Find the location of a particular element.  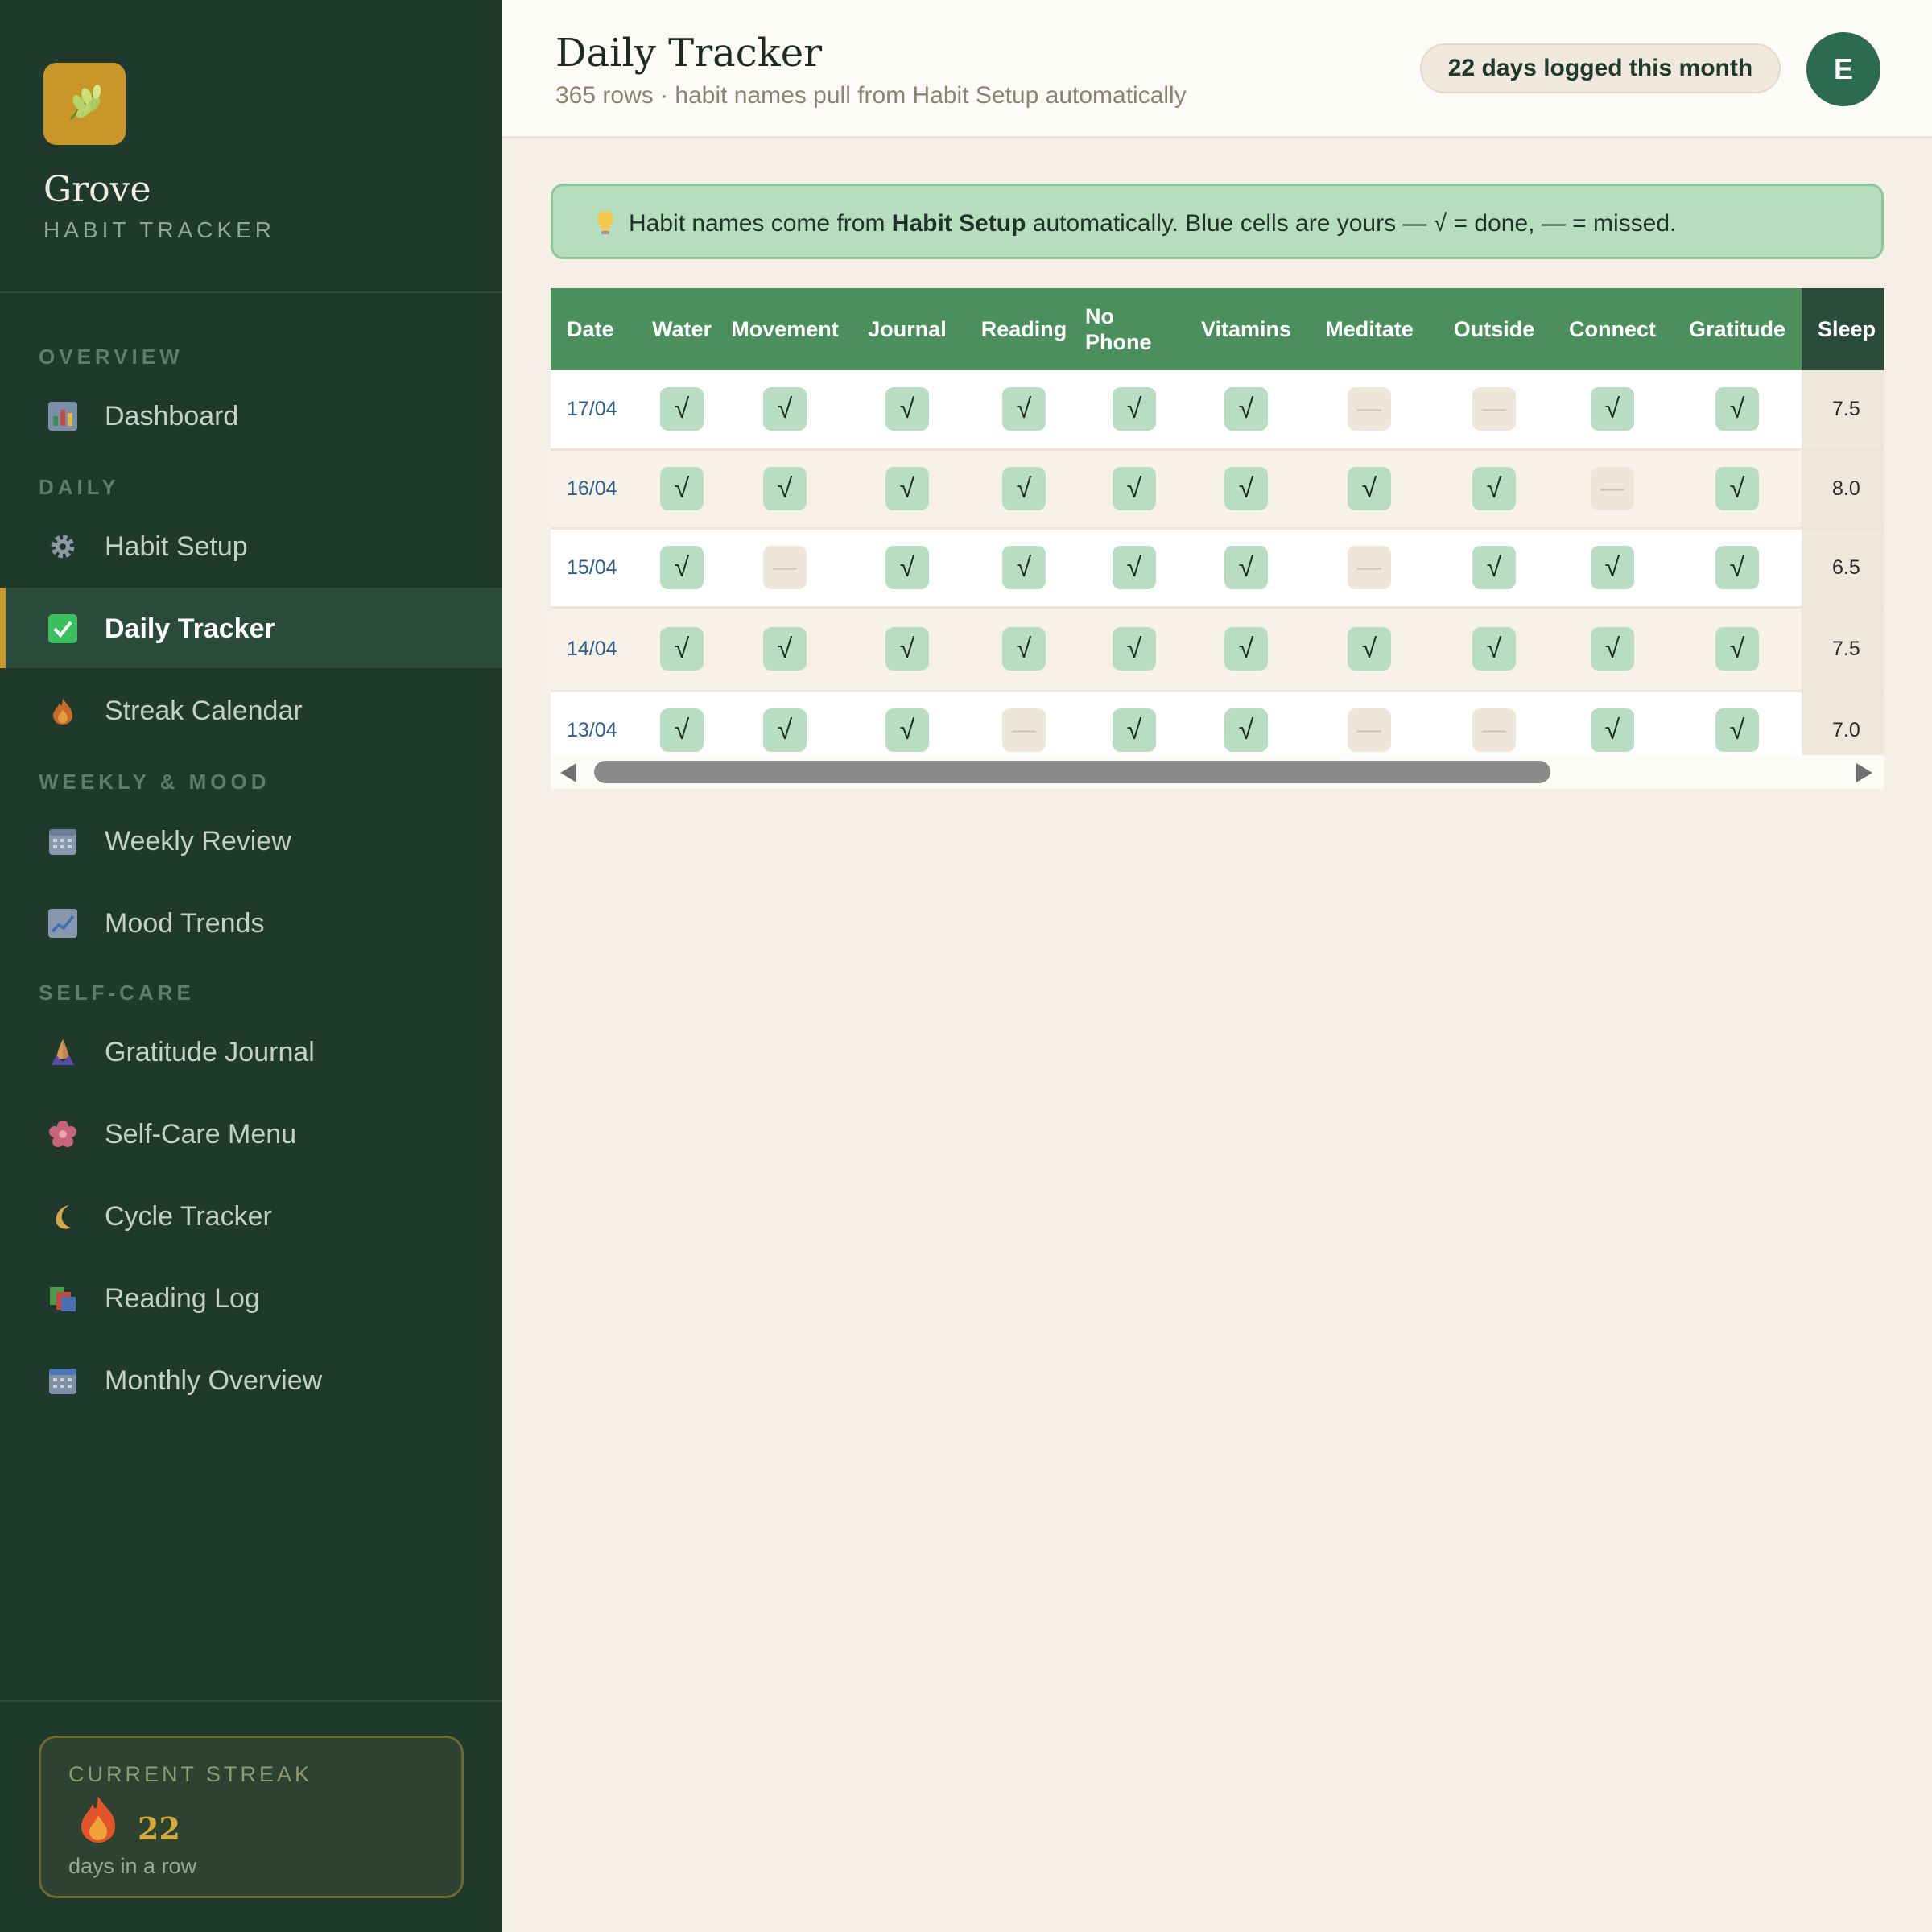

column-header-sleep: Sleep is located at coordinates (1843, 329).